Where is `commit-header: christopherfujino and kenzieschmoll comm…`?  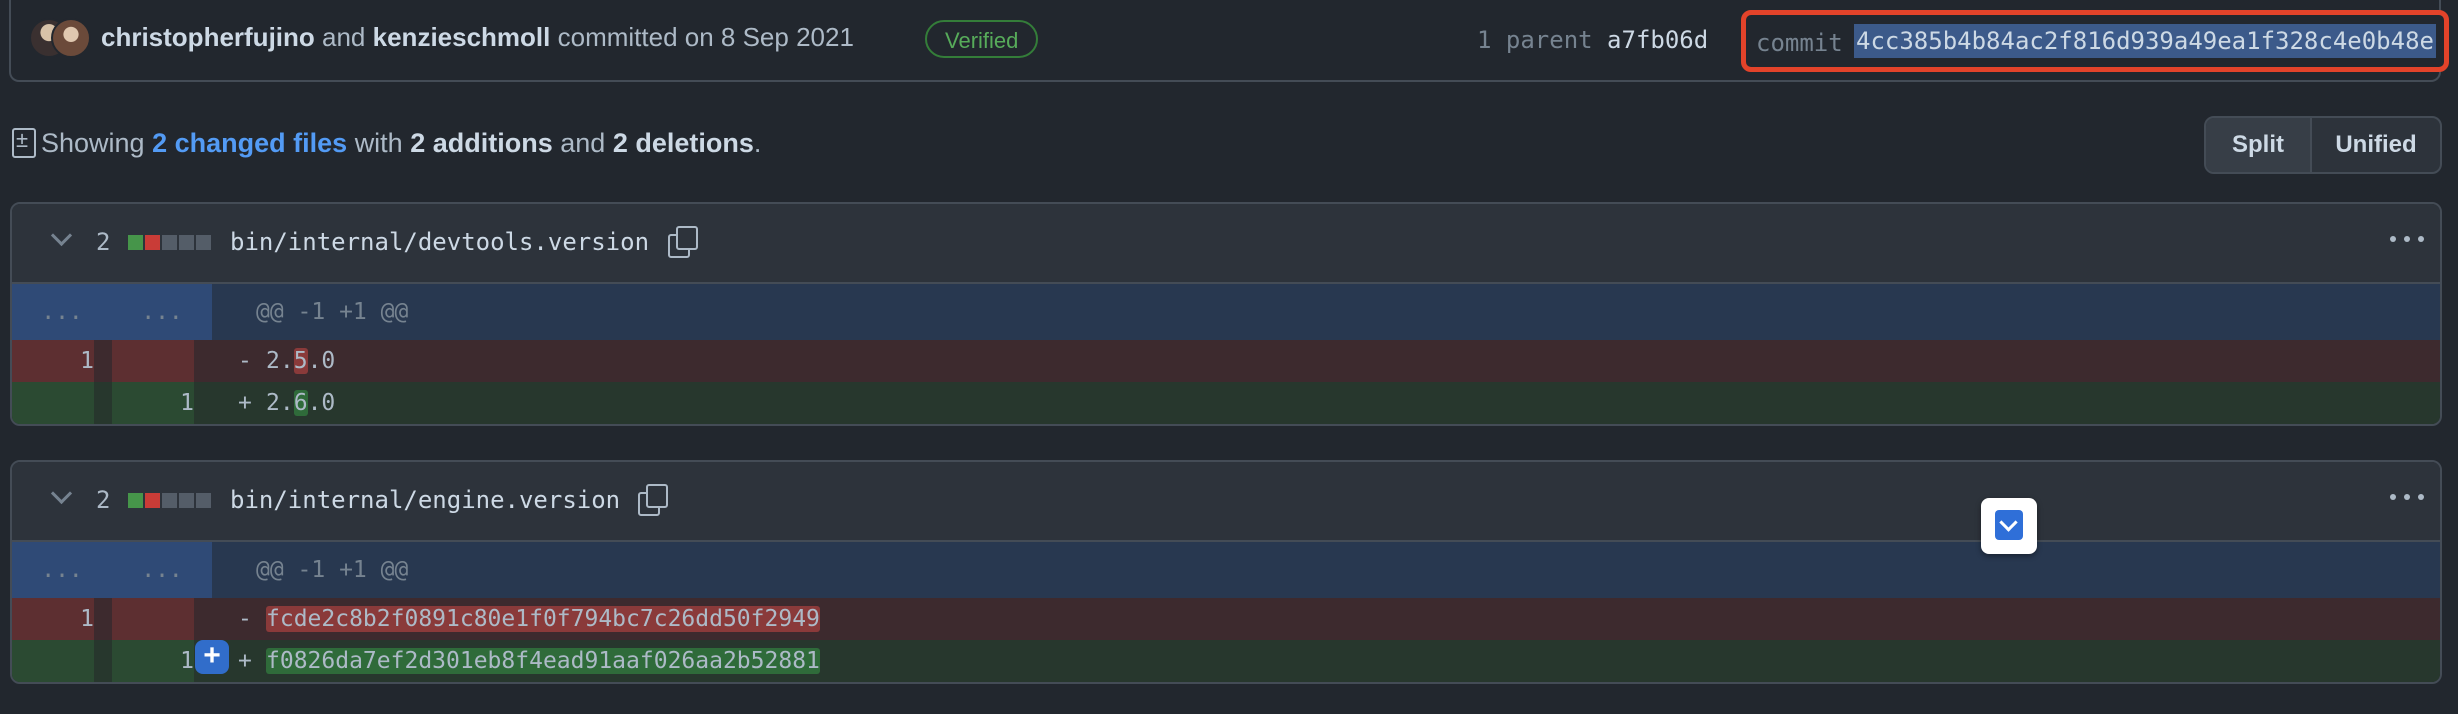 commit-header: christopherfujino and kenzieschmoll comm… is located at coordinates (1229, 41).